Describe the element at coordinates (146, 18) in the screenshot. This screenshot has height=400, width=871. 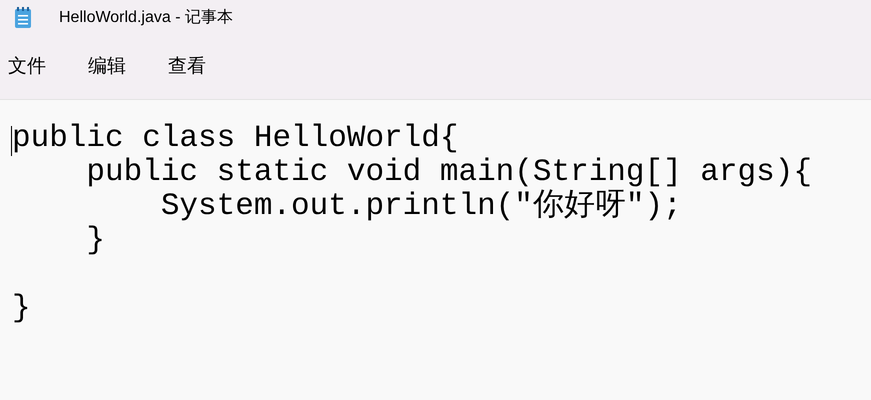
I see `window-title: HelloWorld.java - 记事本` at that location.